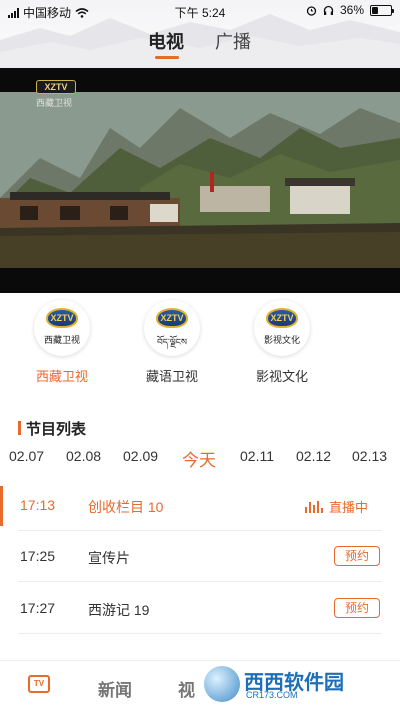  What do you see at coordinates (115, 688) in the screenshot?
I see `nav-item-news: 新闻` at bounding box center [115, 688].